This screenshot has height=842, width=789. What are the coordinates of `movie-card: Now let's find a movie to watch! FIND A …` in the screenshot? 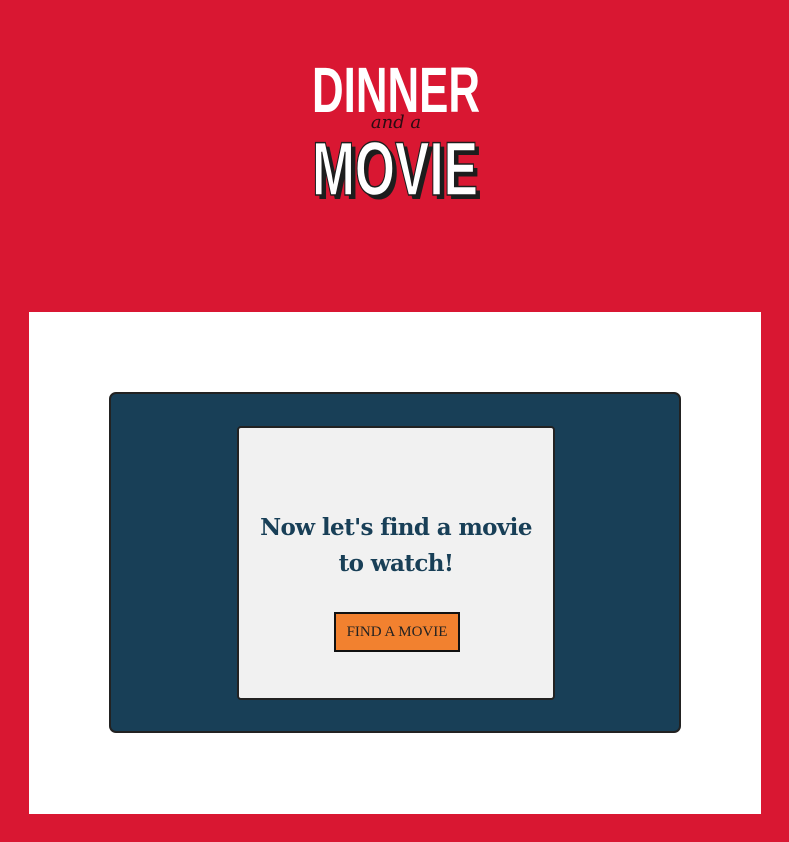 It's located at (396, 563).